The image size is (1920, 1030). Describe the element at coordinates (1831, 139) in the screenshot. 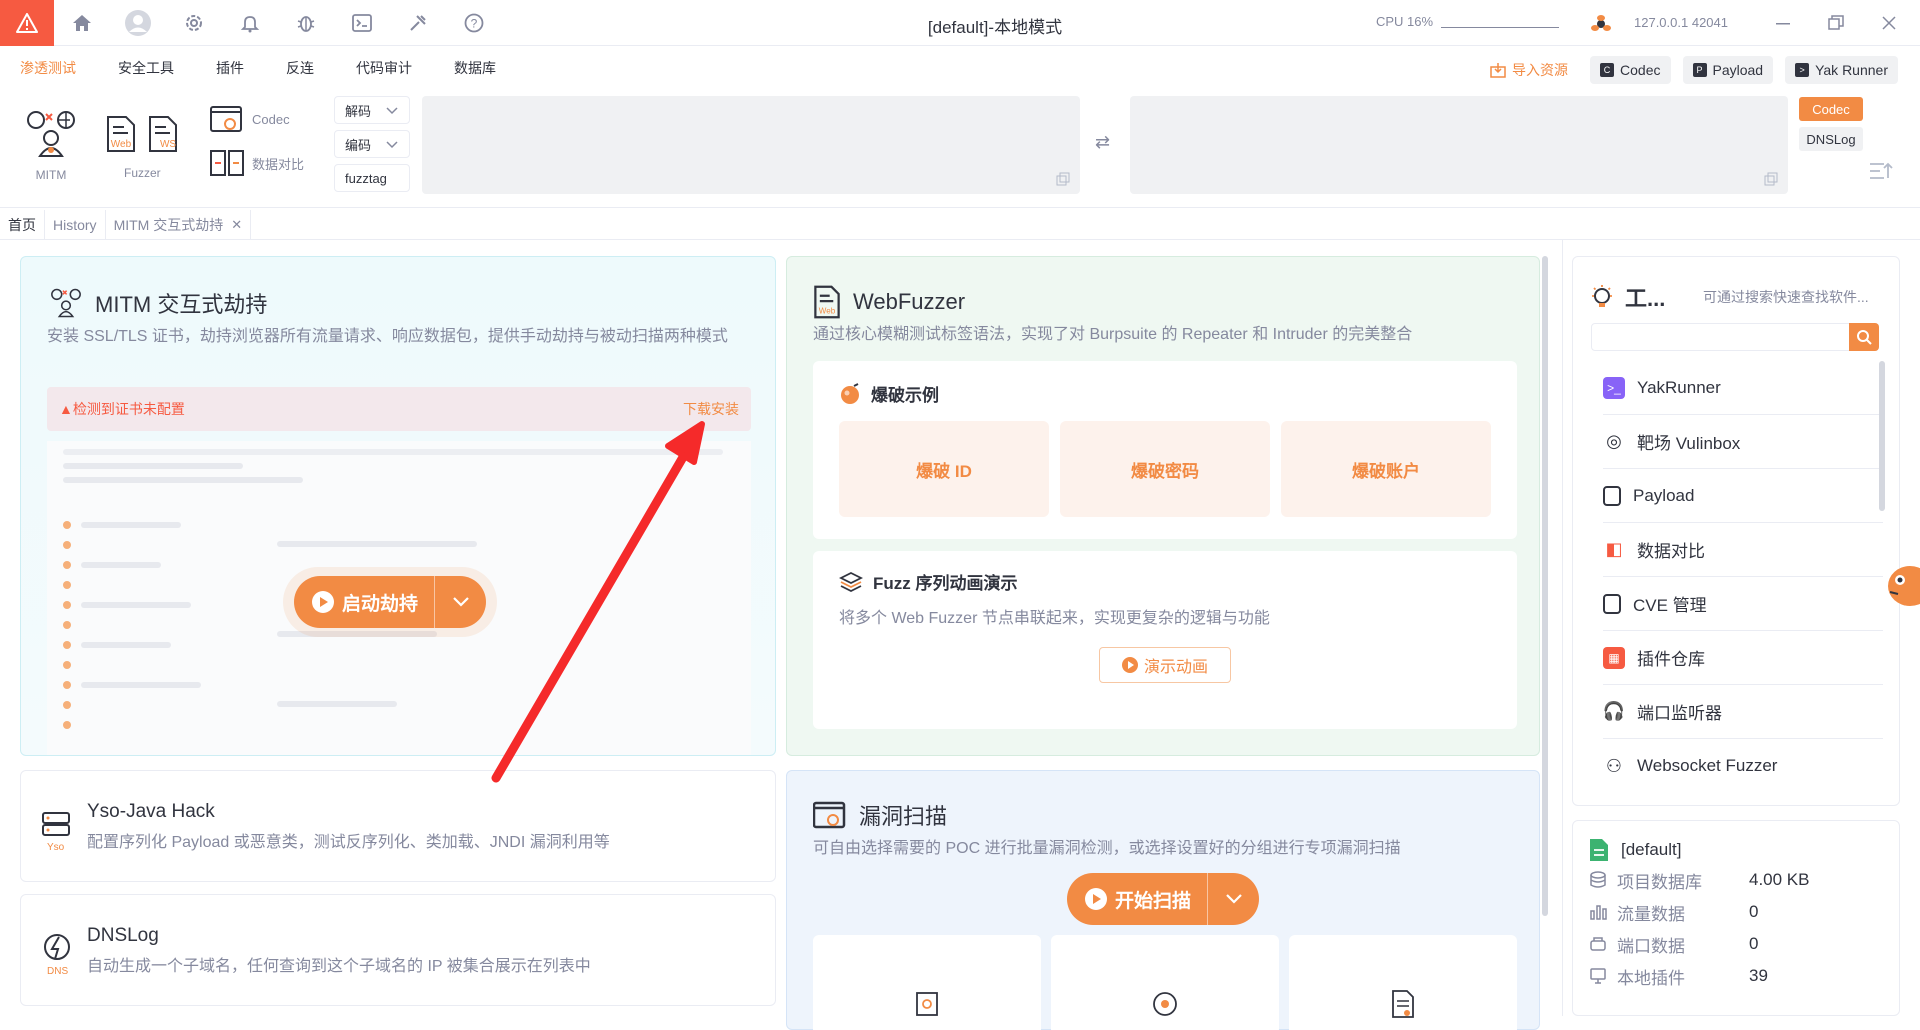

I see `dnslog-tab: DNSLog` at that location.